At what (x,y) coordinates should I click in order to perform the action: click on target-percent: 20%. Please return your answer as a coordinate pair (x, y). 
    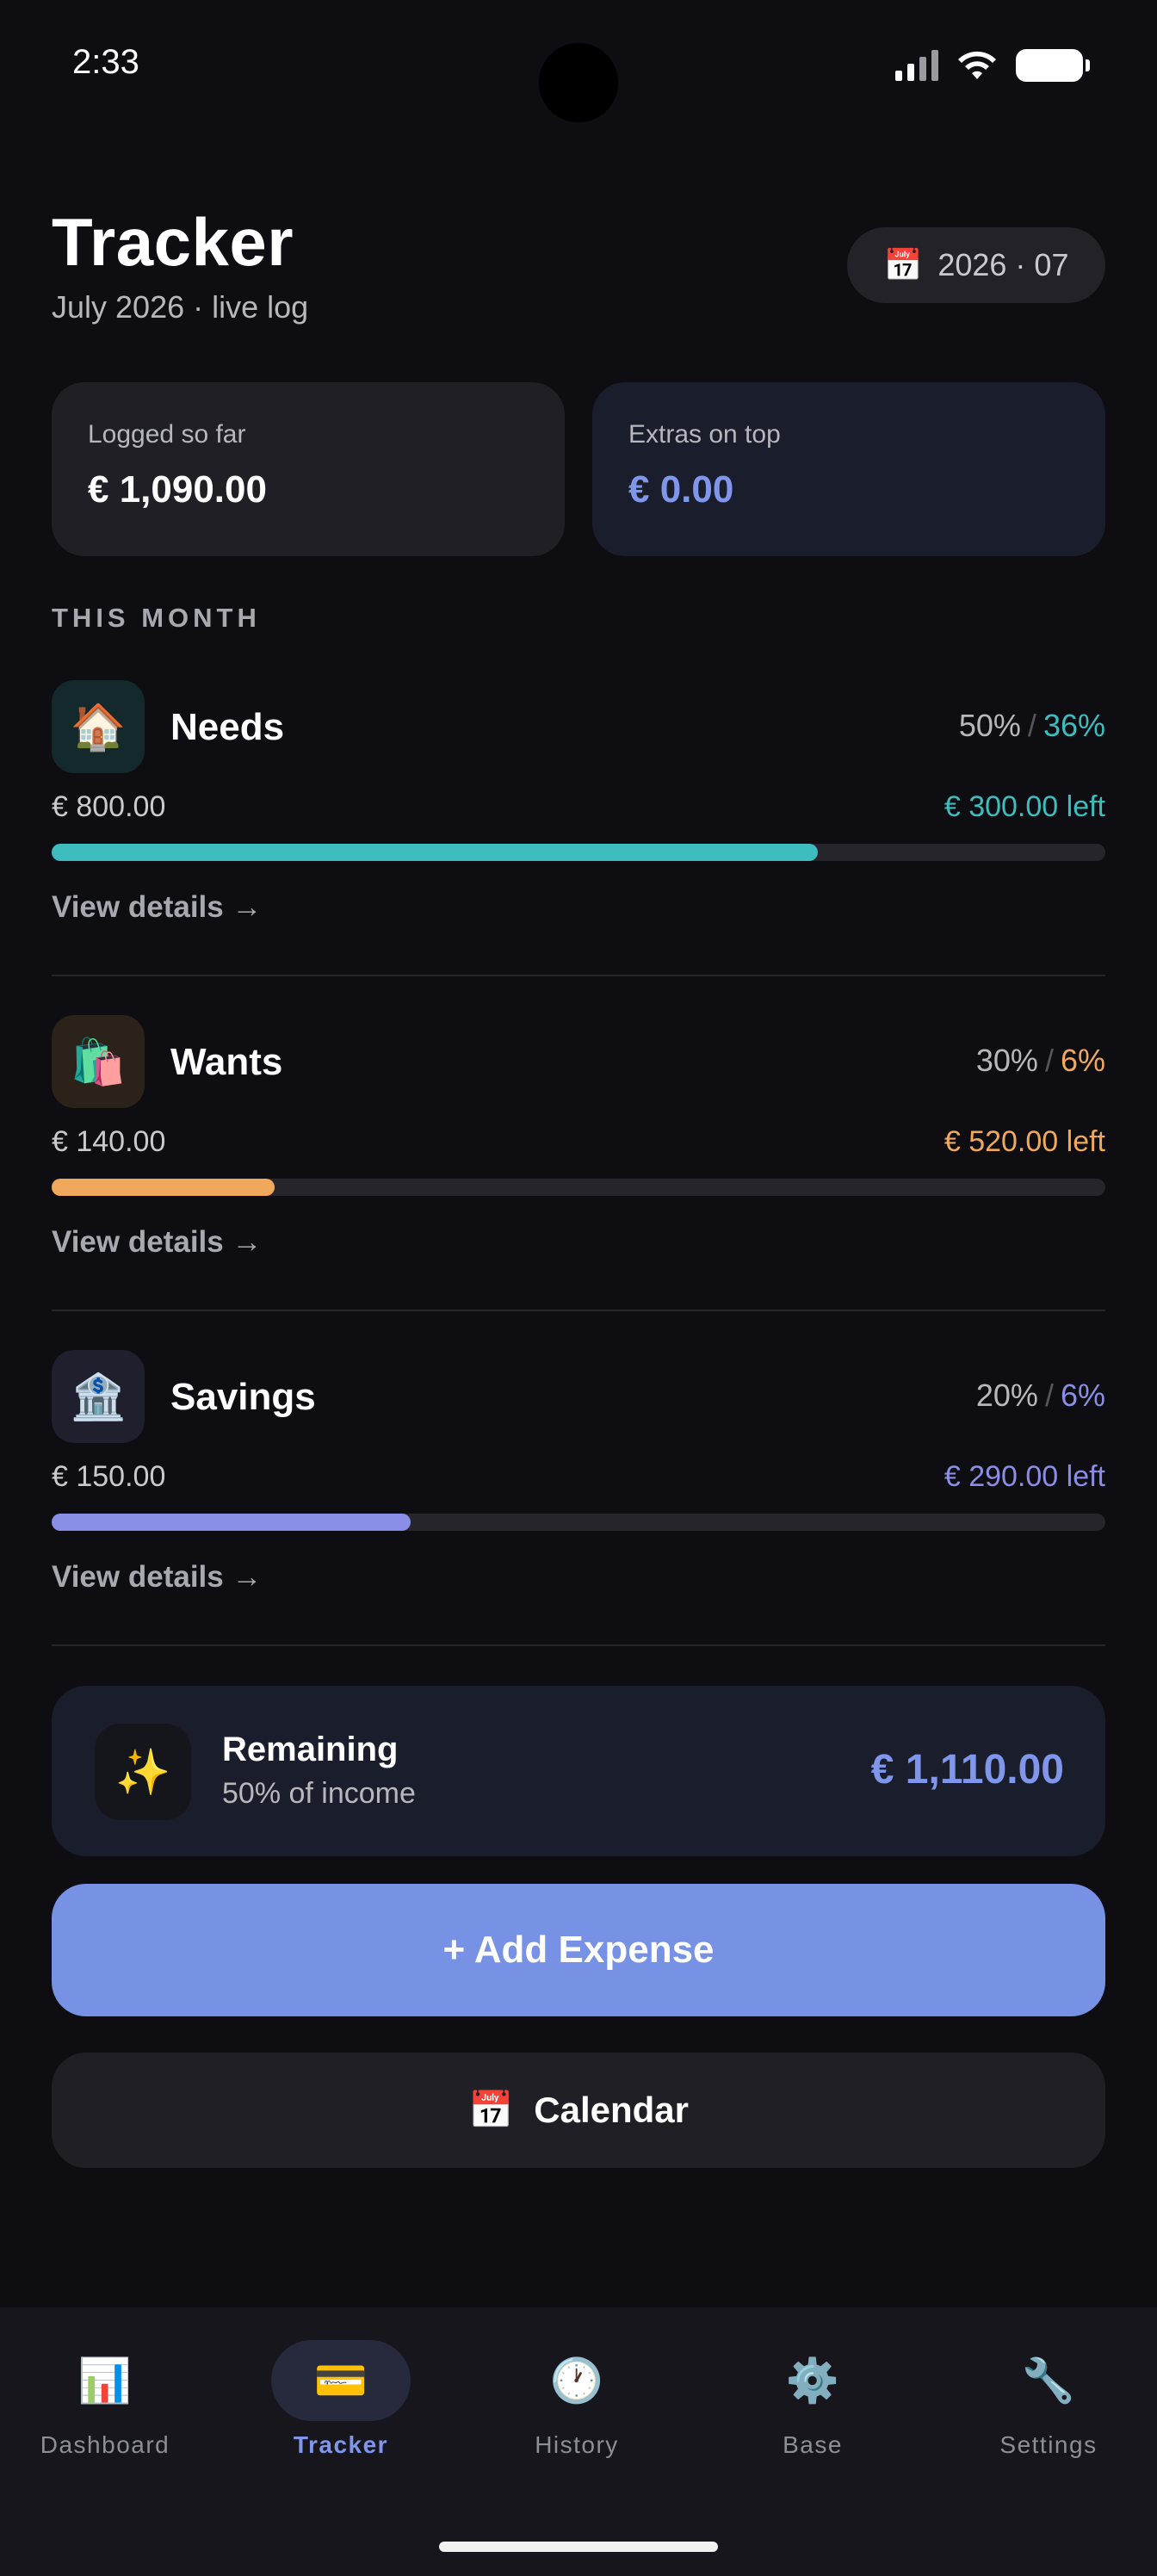
    Looking at the image, I should click on (1006, 1395).